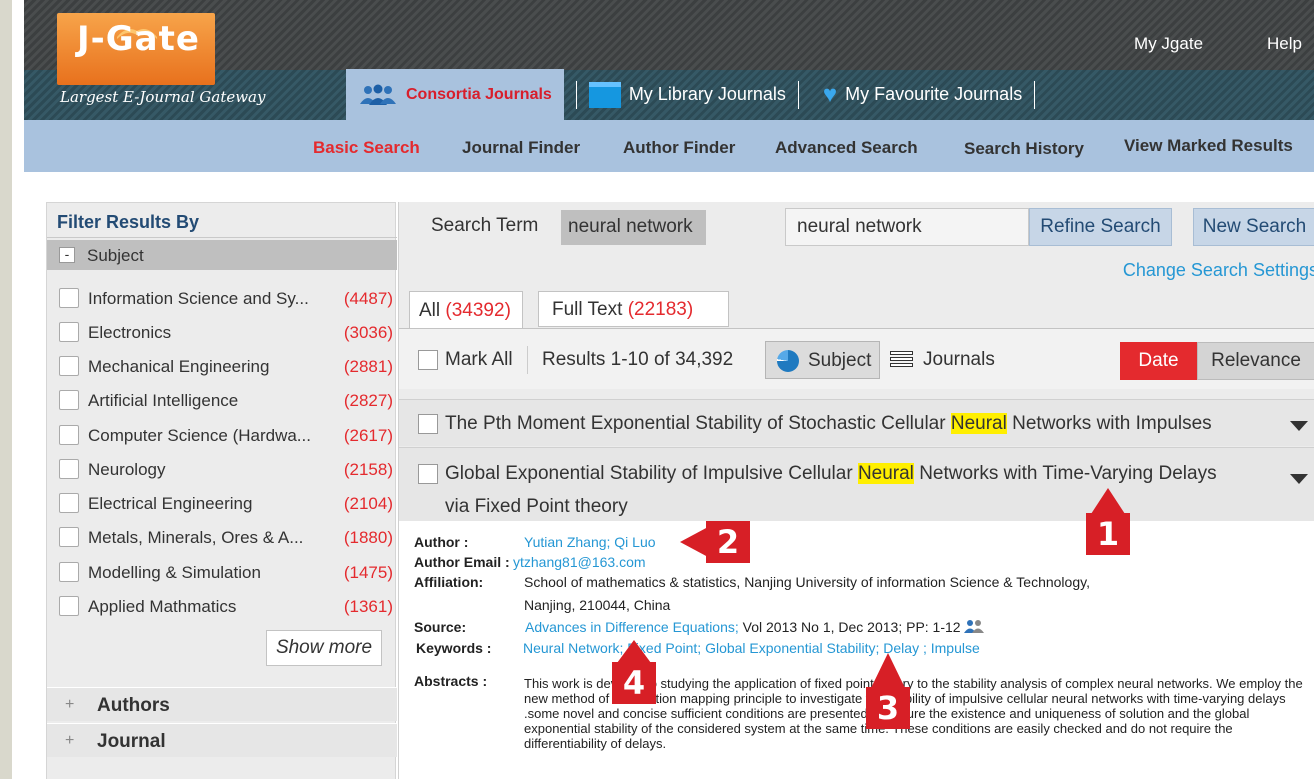  What do you see at coordinates (366, 148) in the screenshot?
I see `nav-basic-search: Basic Search` at bounding box center [366, 148].